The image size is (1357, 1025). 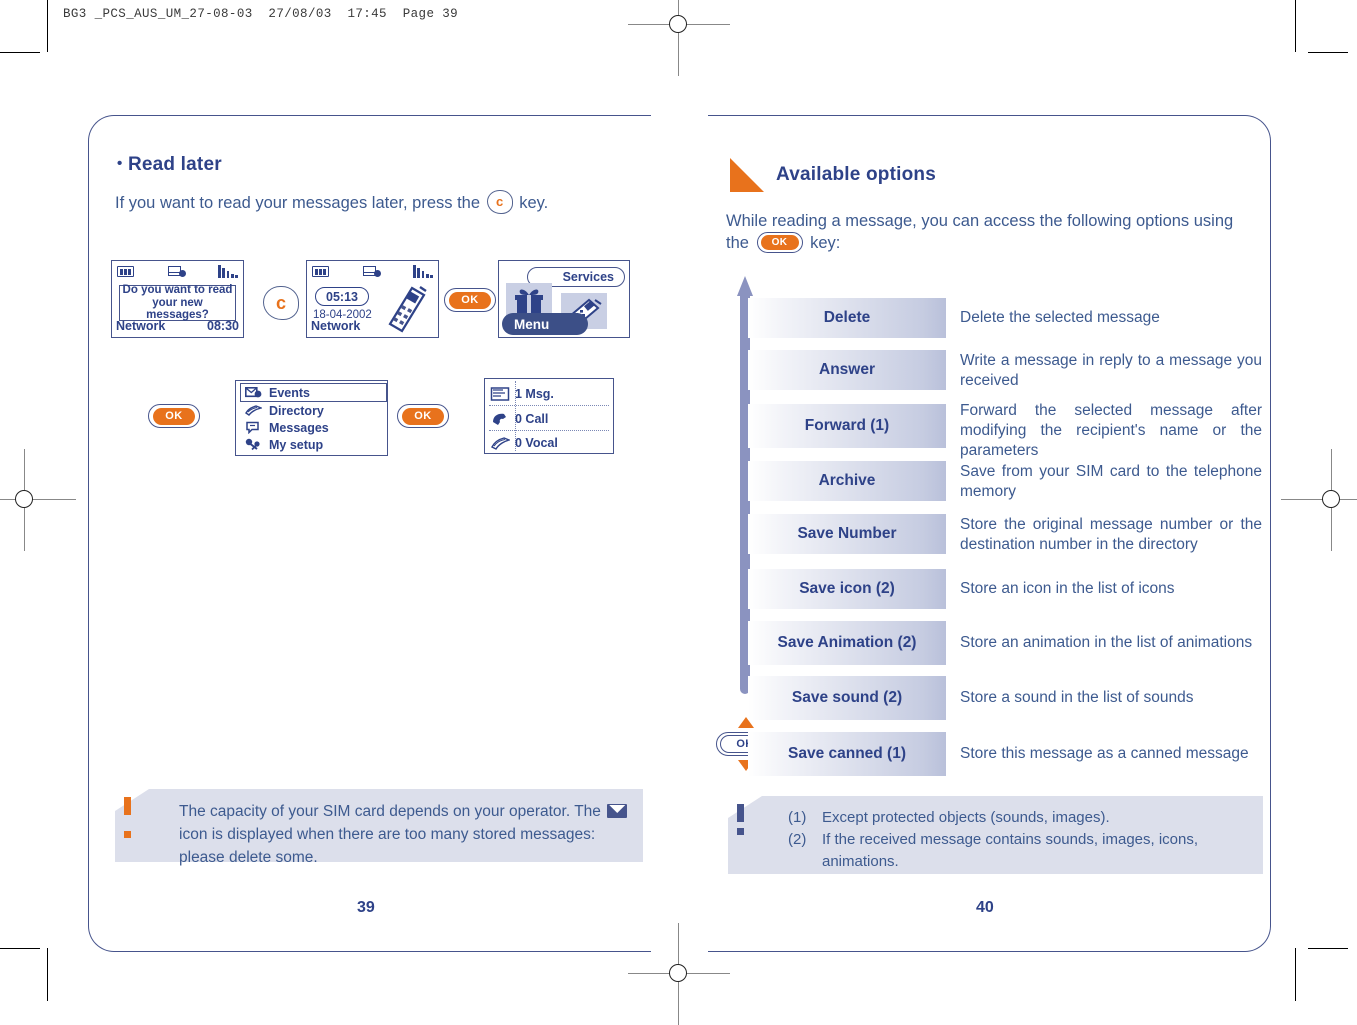 I want to click on option-description: Store this message as a canned message, so click(x=1104, y=753).